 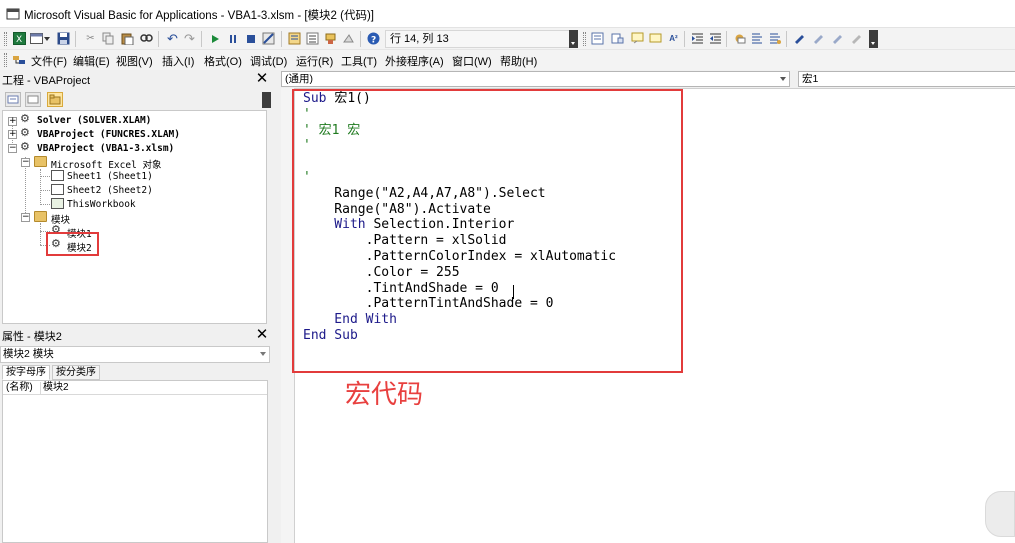 What do you see at coordinates (146, 38) in the screenshot?
I see `find-icon` at bounding box center [146, 38].